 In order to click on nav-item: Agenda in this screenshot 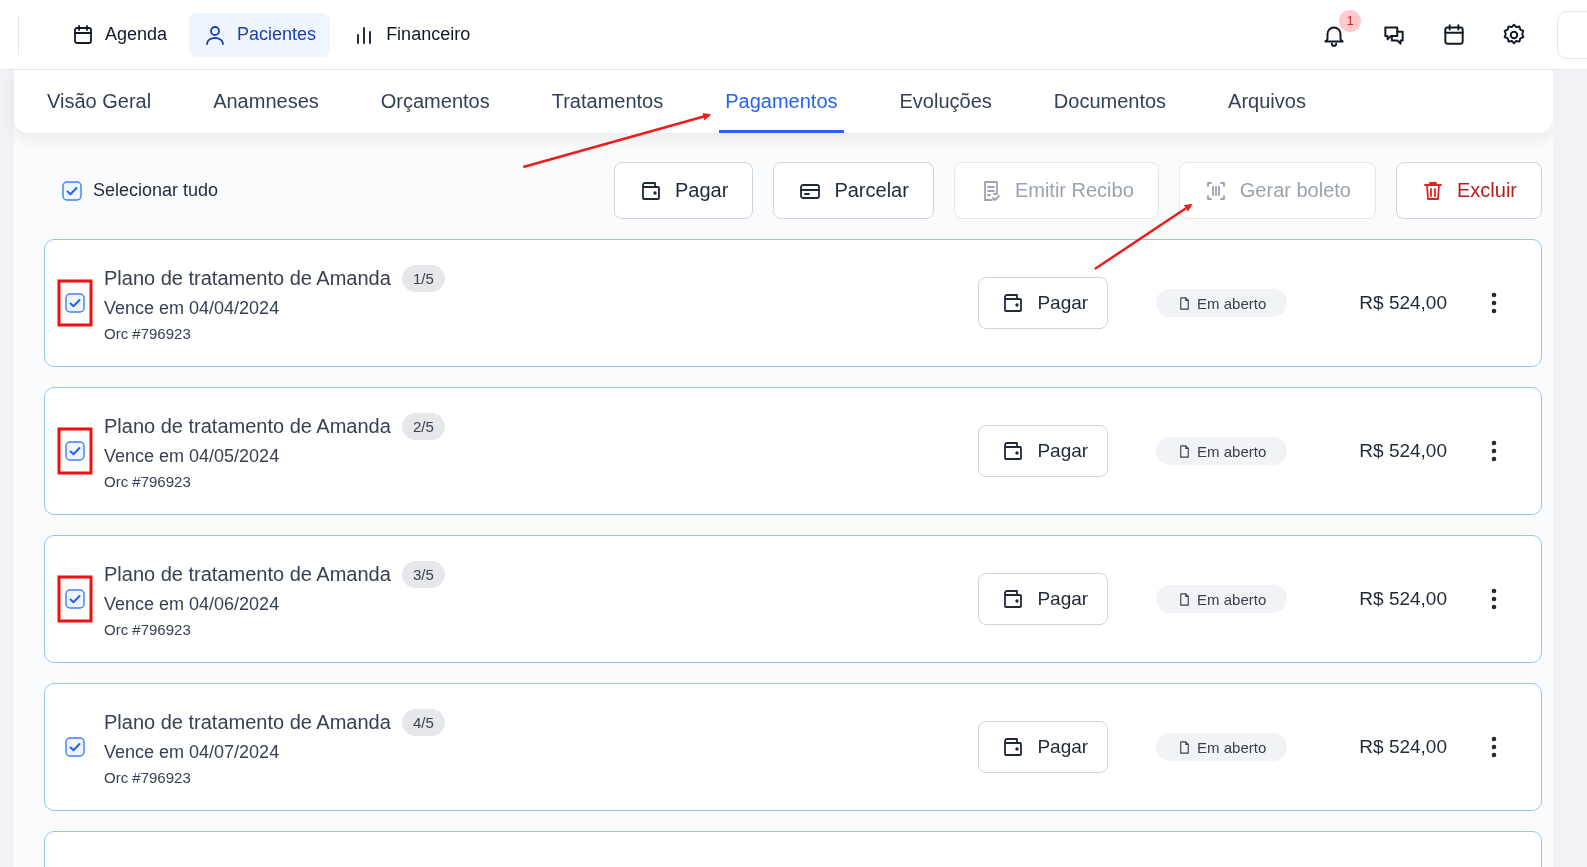, I will do `click(119, 34)`.